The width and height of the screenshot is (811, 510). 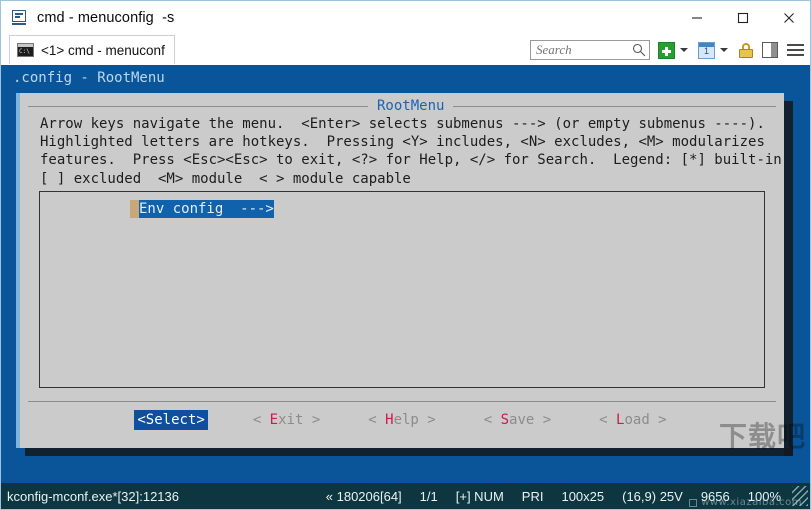 I want to click on list-item: Env config --->, so click(x=202, y=209).